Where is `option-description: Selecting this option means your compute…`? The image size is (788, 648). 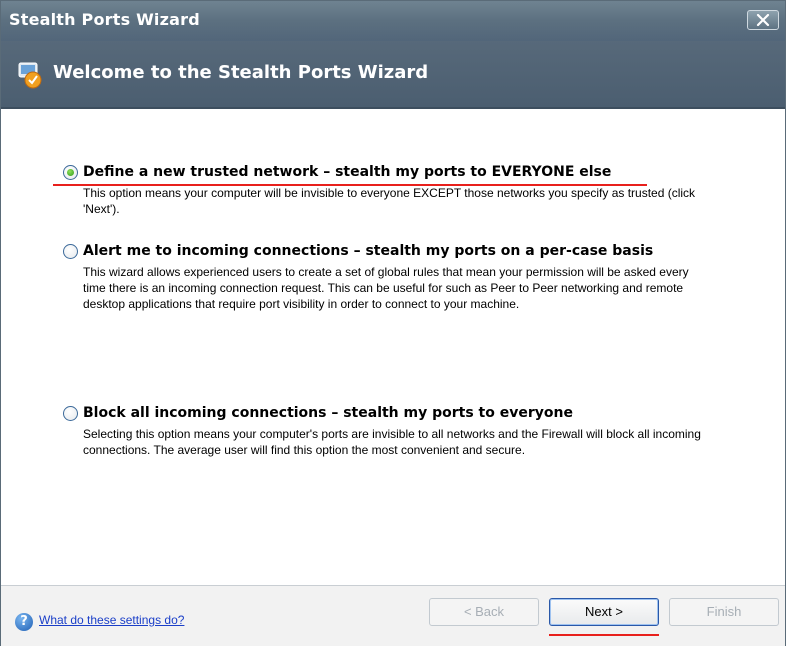
option-description: Selecting this option means your compute… is located at coordinates (392, 442).